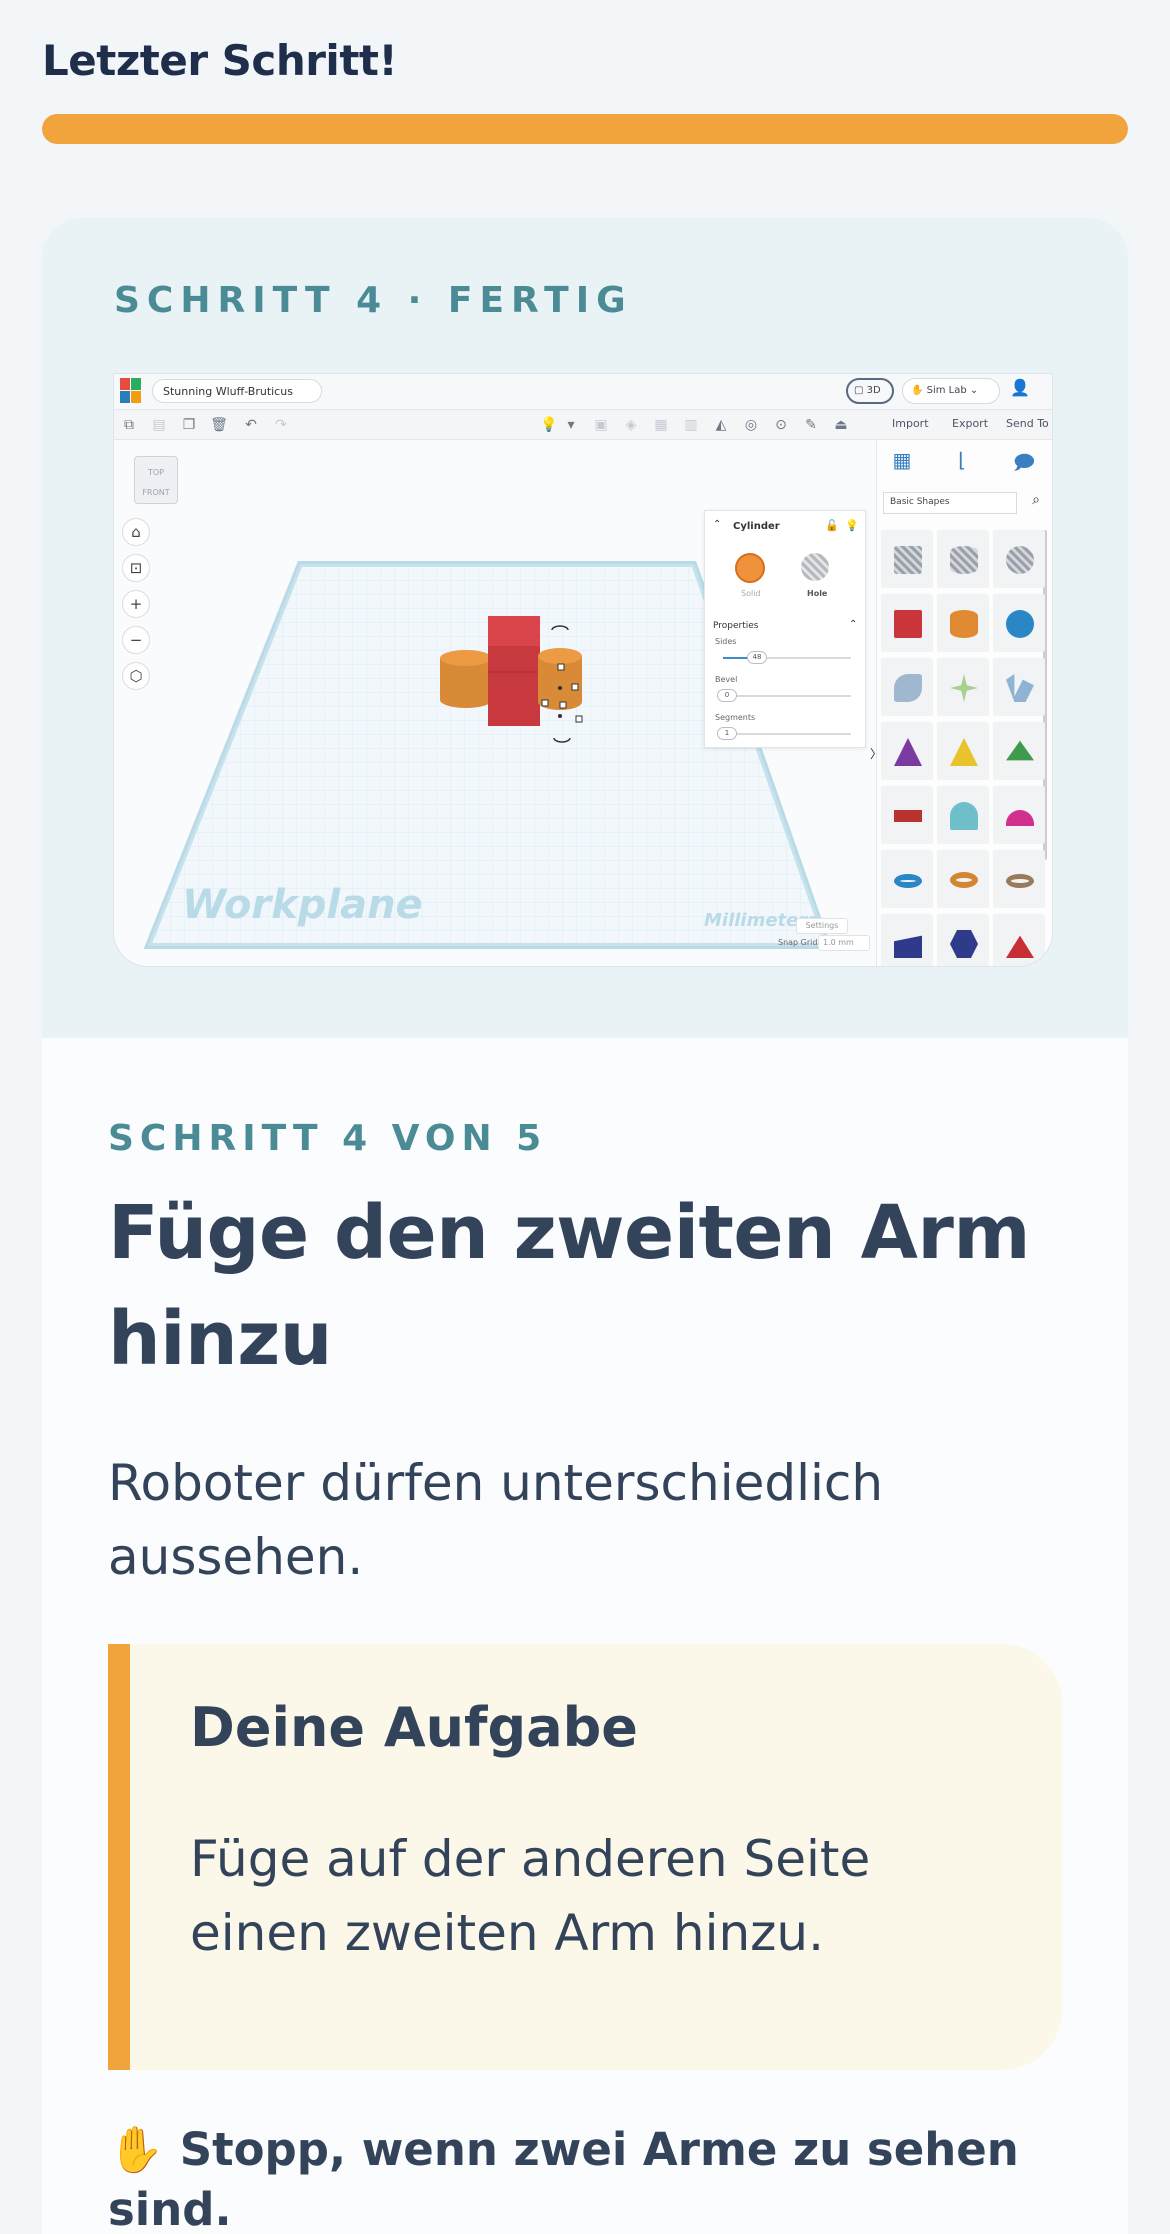 The image size is (1170, 2234). Describe the element at coordinates (907, 559) in the screenshot. I see `shape-box-striped` at that location.